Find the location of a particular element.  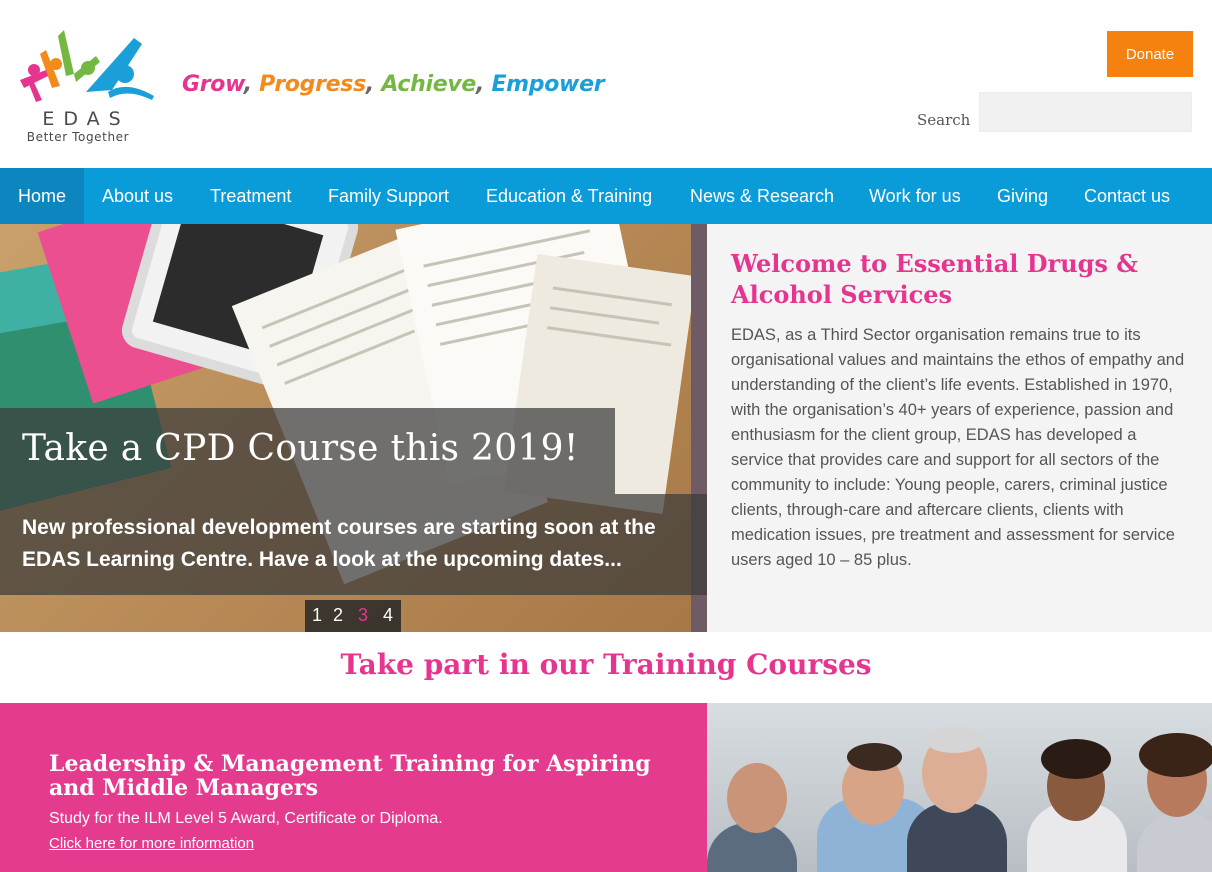

slide-dot-4: 4 is located at coordinates (388, 615).